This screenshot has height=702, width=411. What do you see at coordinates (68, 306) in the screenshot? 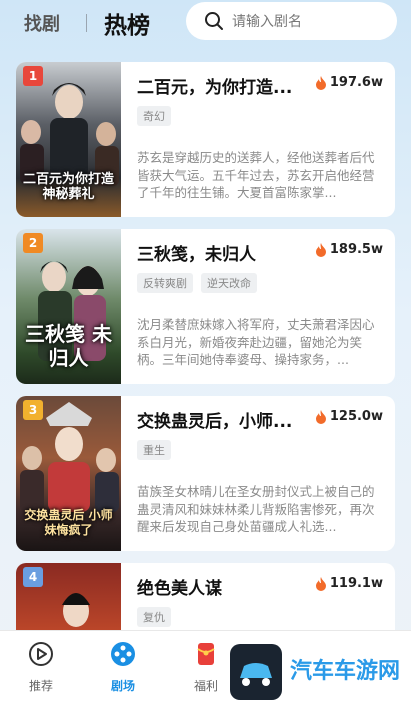
I see `drama-poster: 2 三秋笺 未归人` at bounding box center [68, 306].